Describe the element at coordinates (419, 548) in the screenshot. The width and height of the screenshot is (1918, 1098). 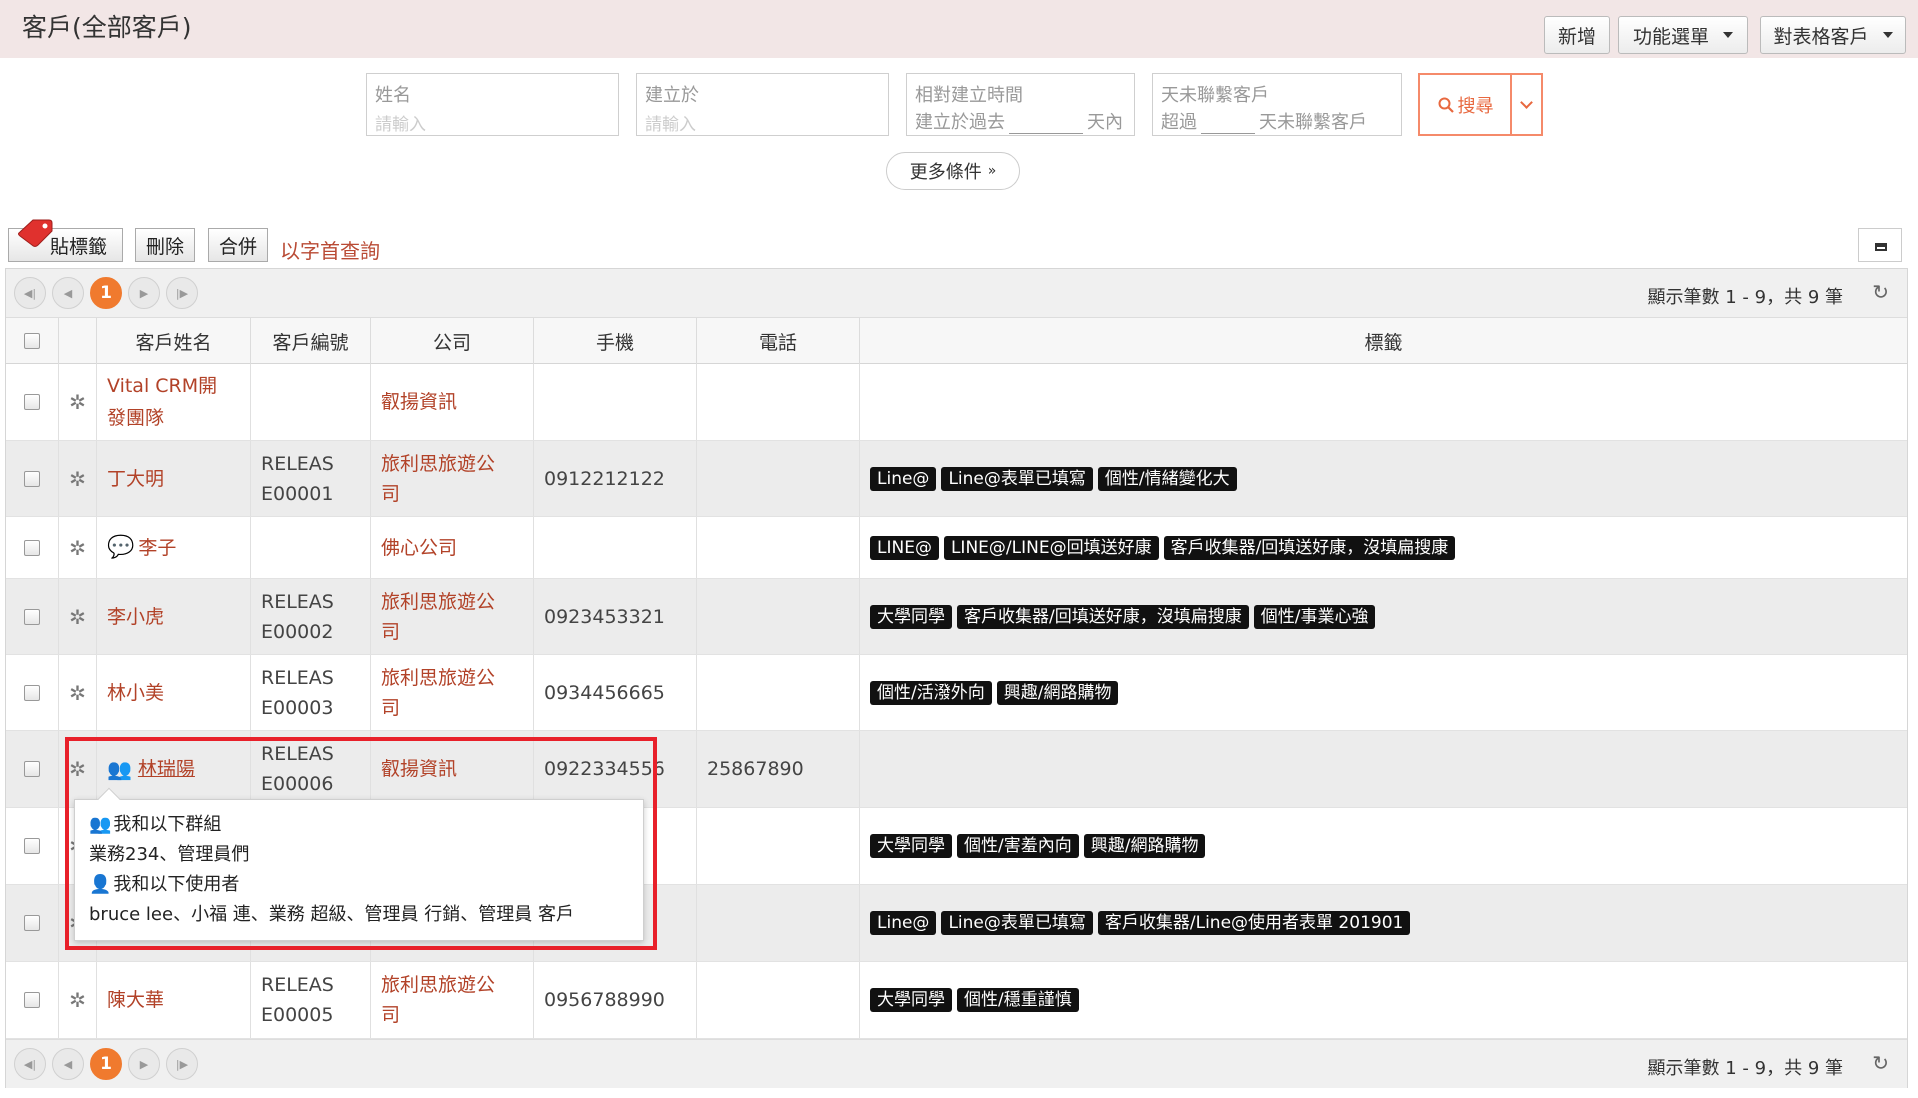
I see `company-link: 佛心公司` at that location.